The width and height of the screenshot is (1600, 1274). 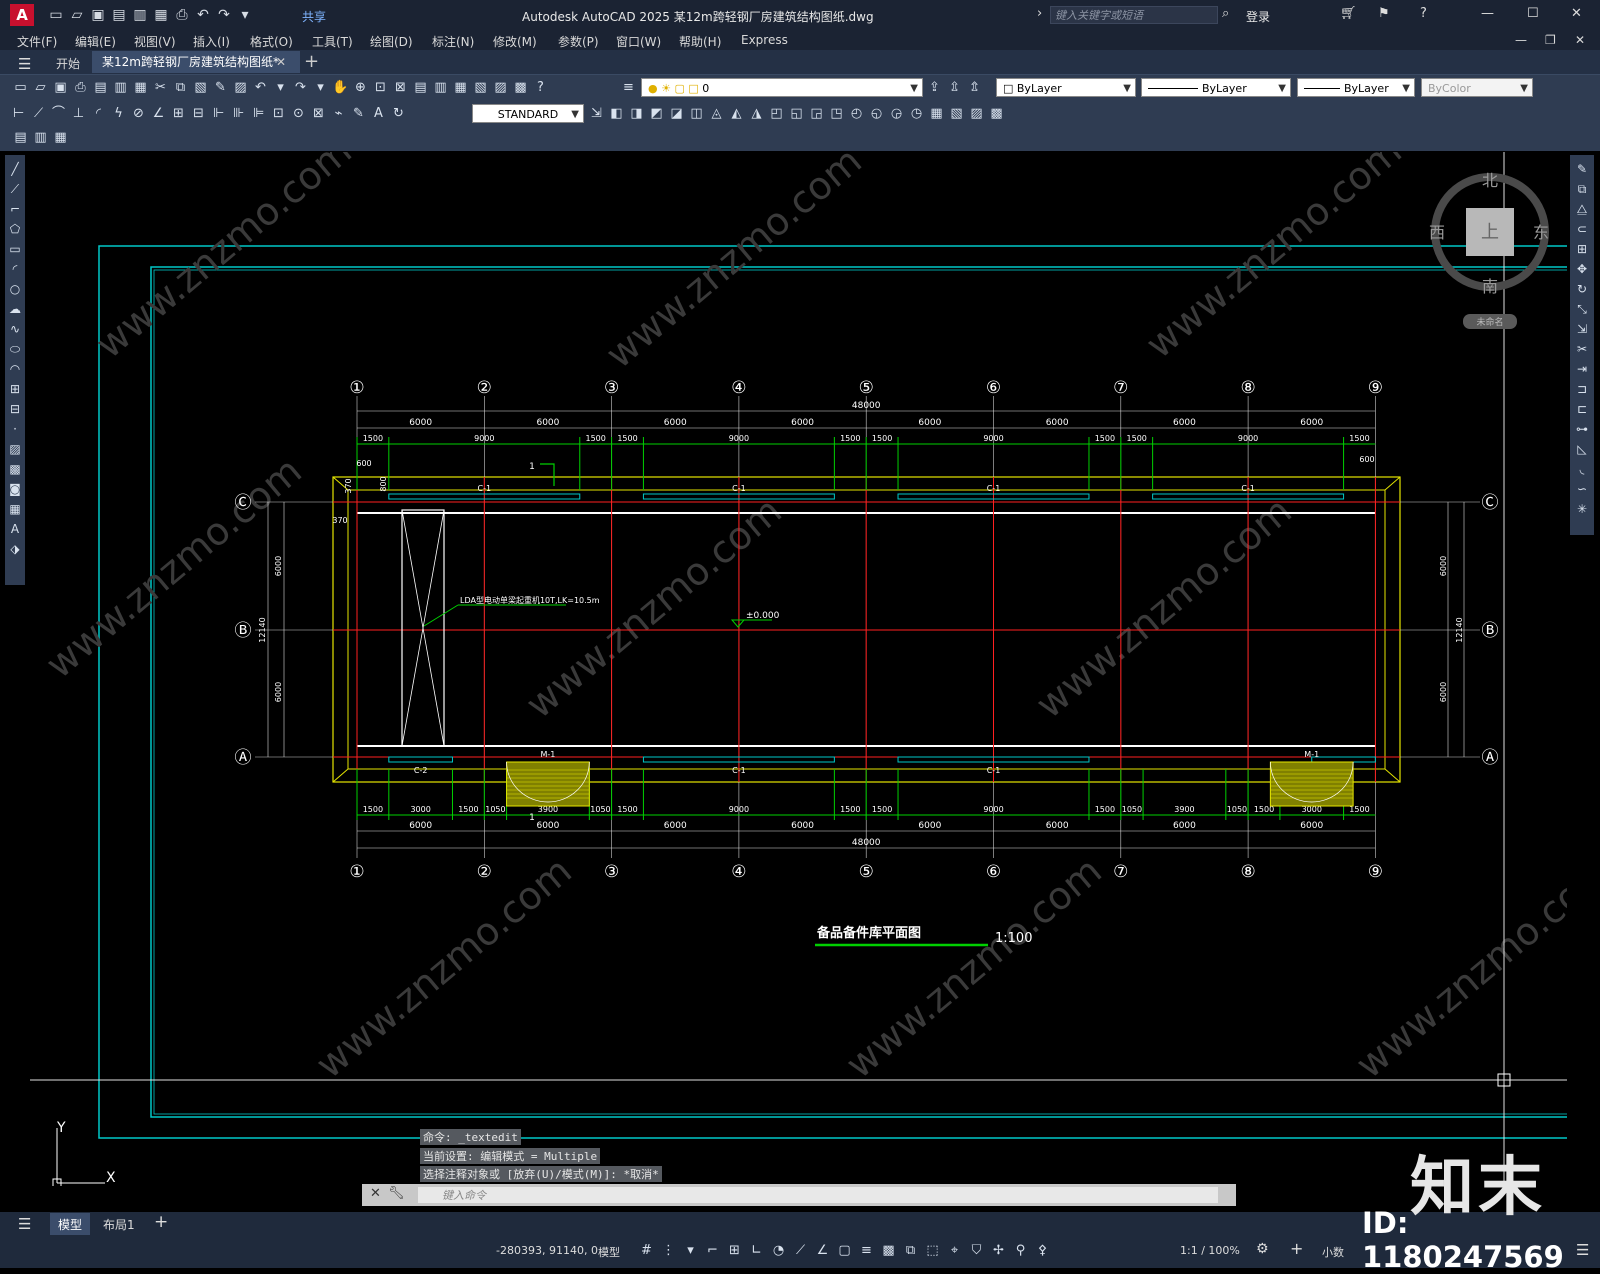 I want to click on ellipse-icon: ⬭, so click(x=15, y=349).